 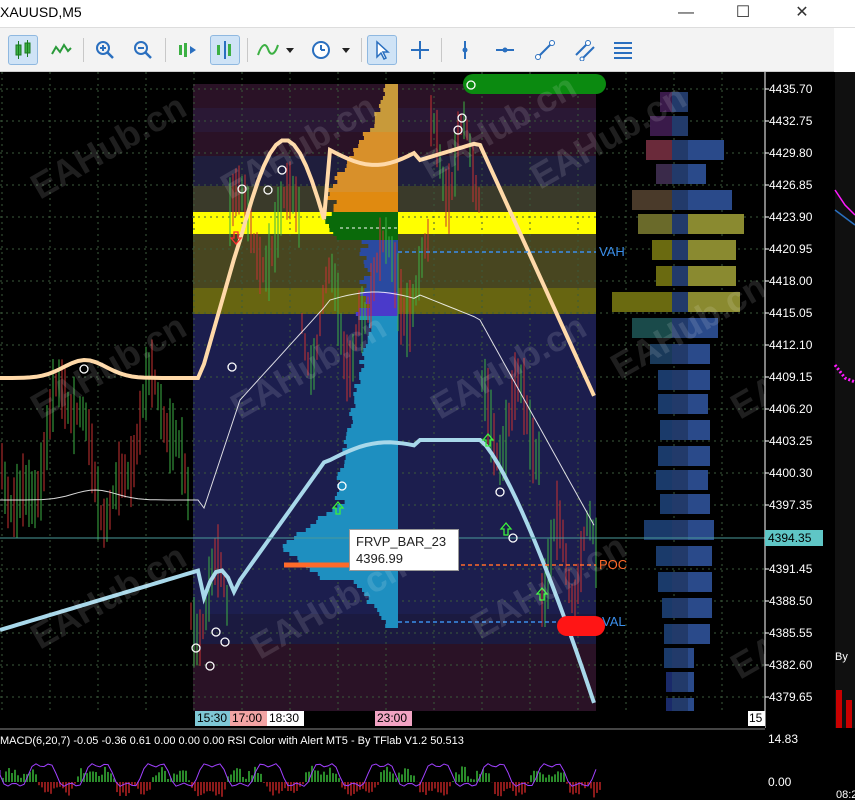 What do you see at coordinates (791, 89) in the screenshot?
I see `price-tick: 4435.70` at bounding box center [791, 89].